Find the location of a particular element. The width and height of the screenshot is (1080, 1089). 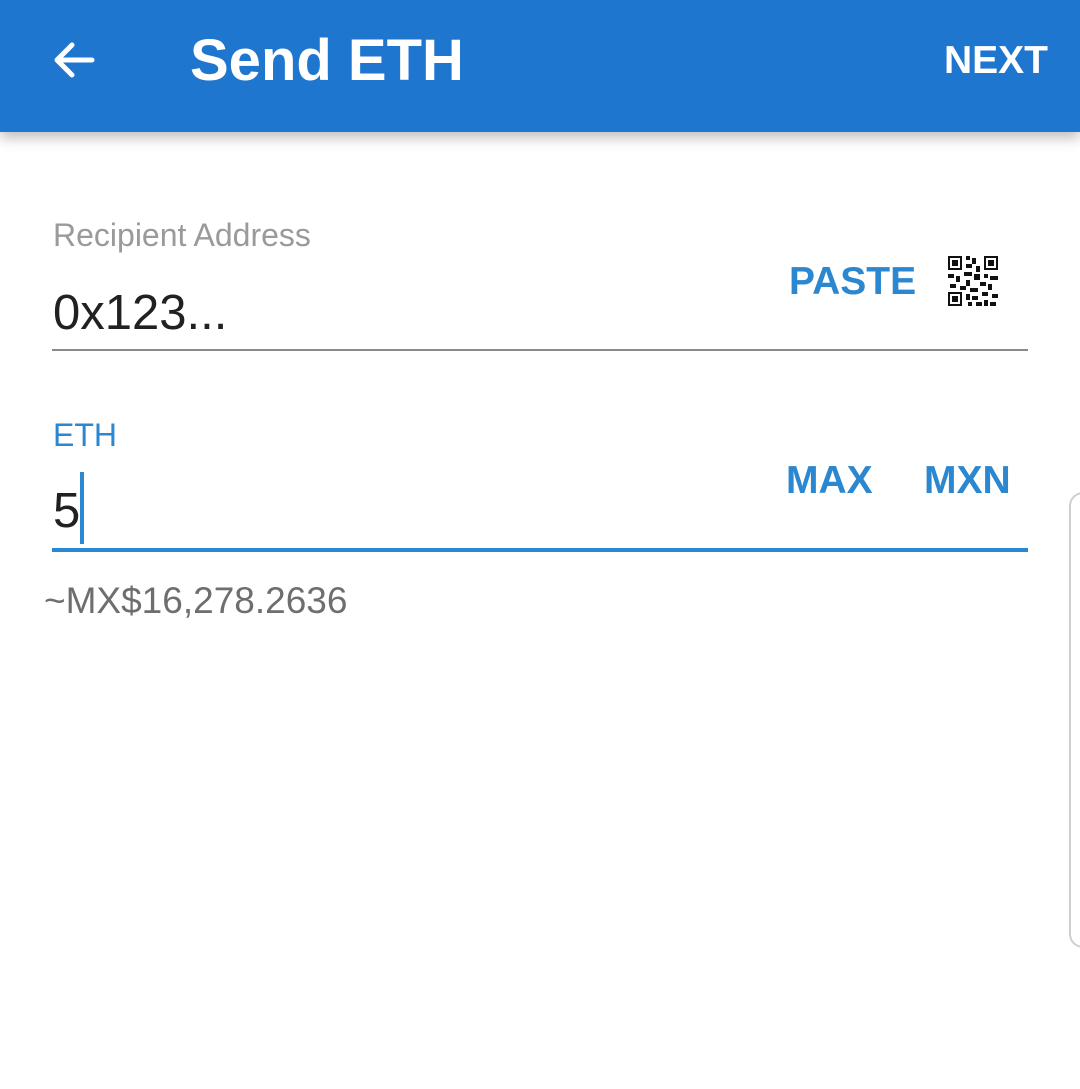

arrow-back-icon is located at coordinates (74, 60).